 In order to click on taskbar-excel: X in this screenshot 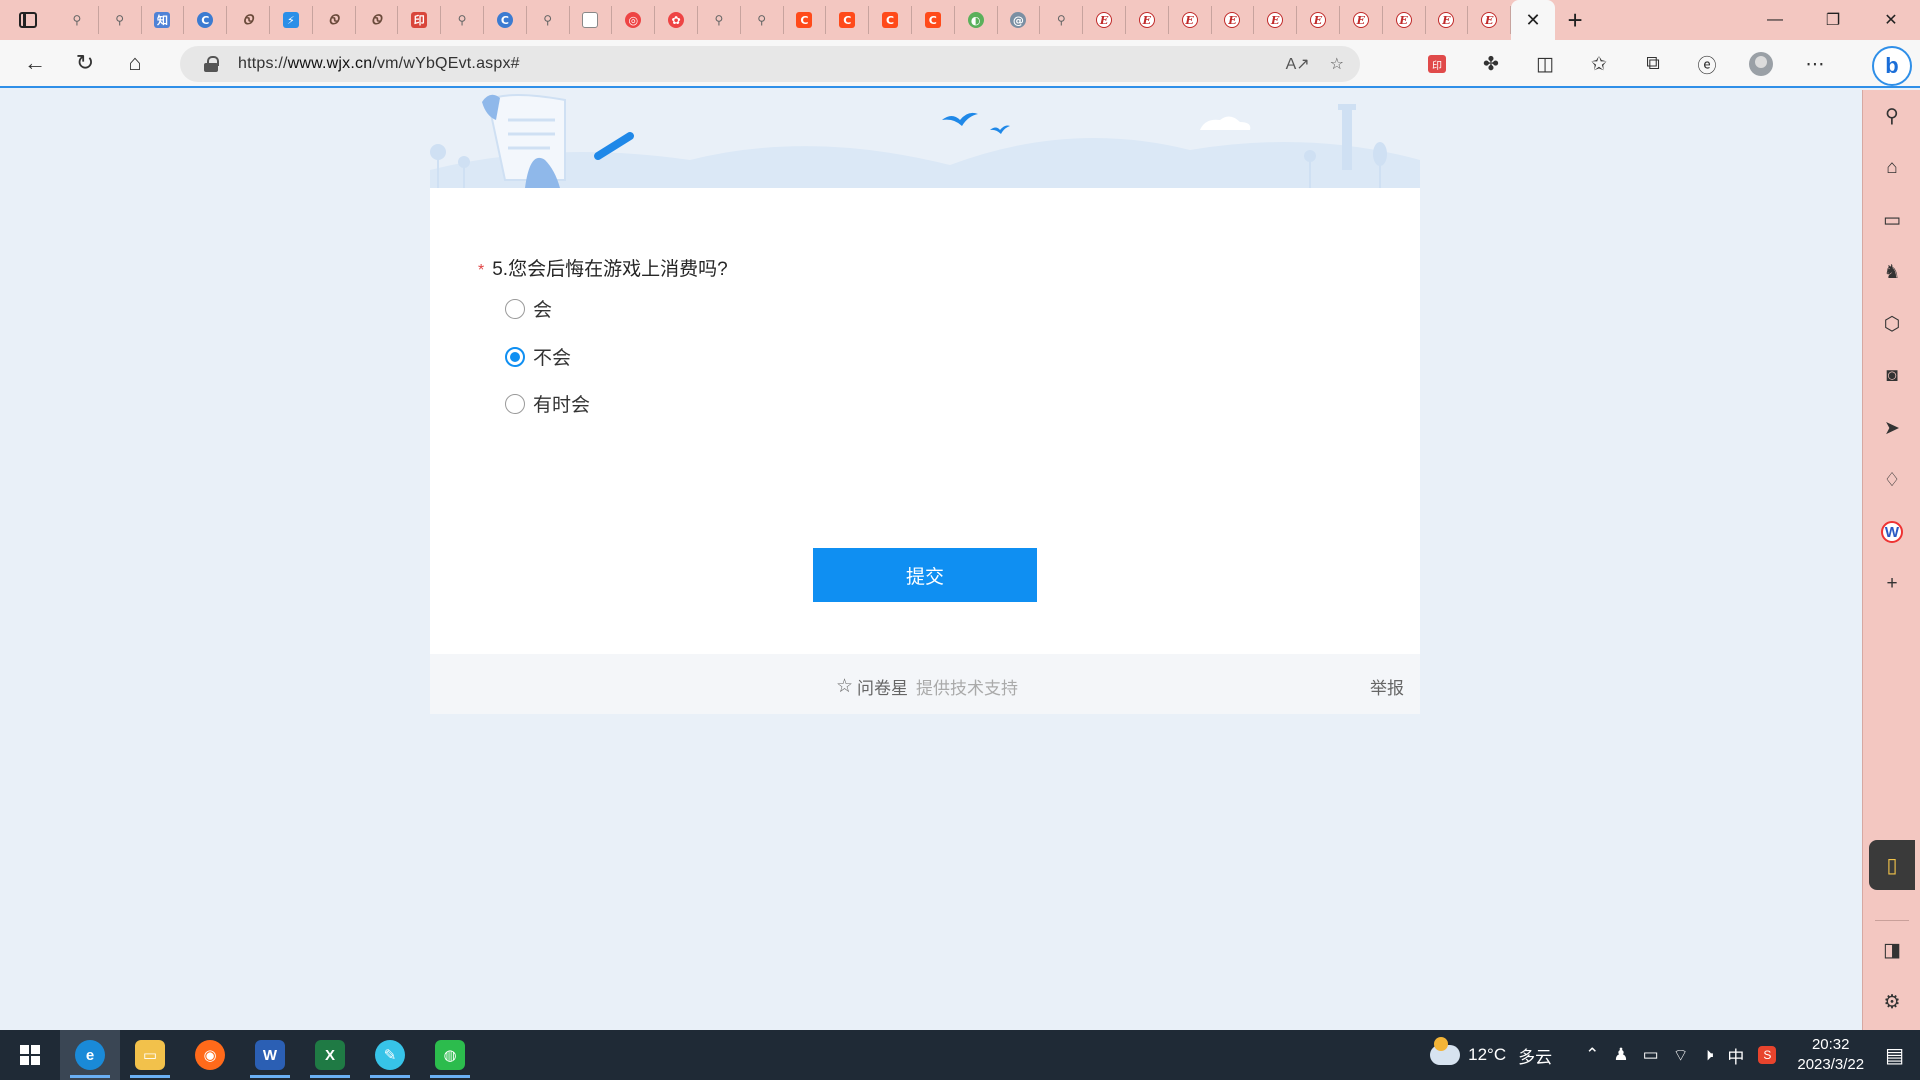, I will do `click(330, 1055)`.